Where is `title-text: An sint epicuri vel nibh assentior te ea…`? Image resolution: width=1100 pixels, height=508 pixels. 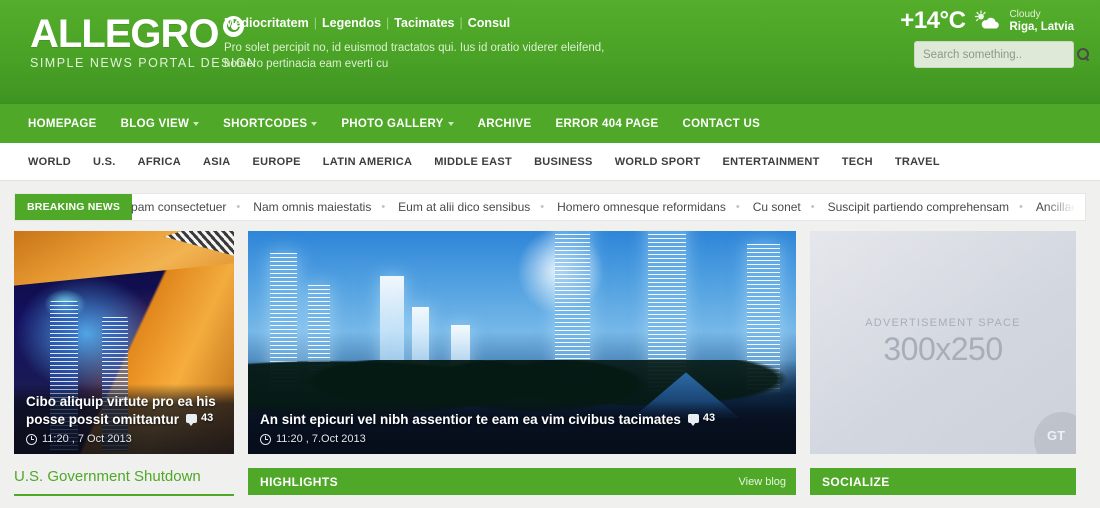 title-text: An sint epicuri vel nibh assentior te ea… is located at coordinates (470, 419).